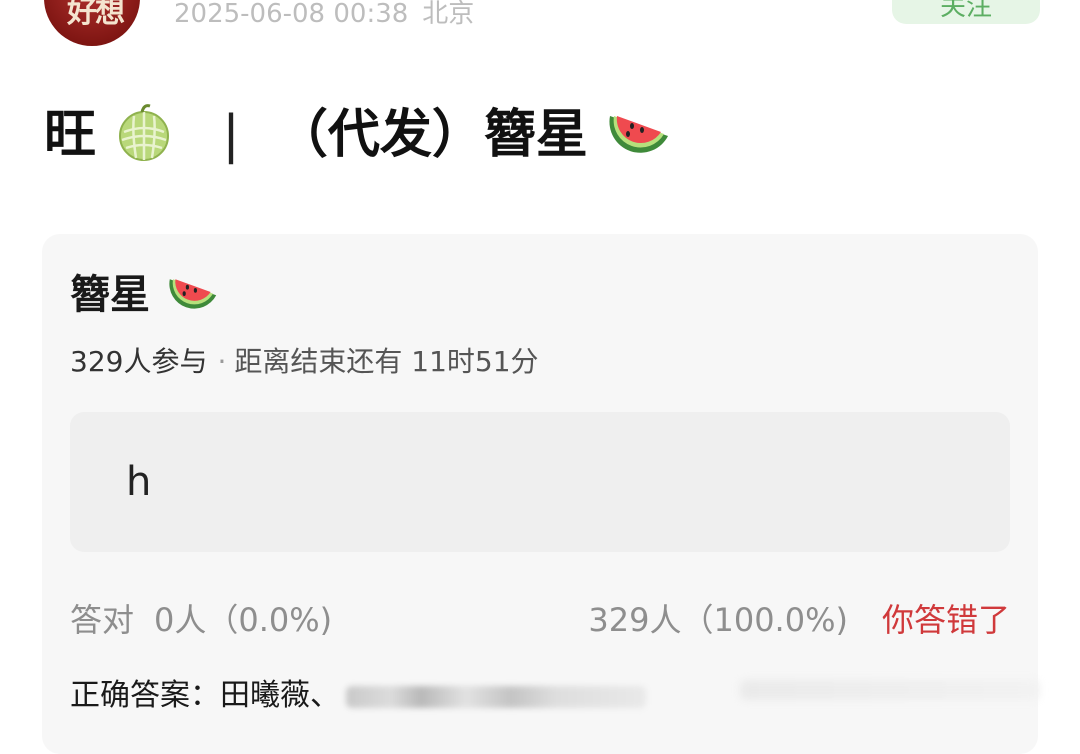  What do you see at coordinates (96, 15) in the screenshot?
I see `avatar-text: 好想` at bounding box center [96, 15].